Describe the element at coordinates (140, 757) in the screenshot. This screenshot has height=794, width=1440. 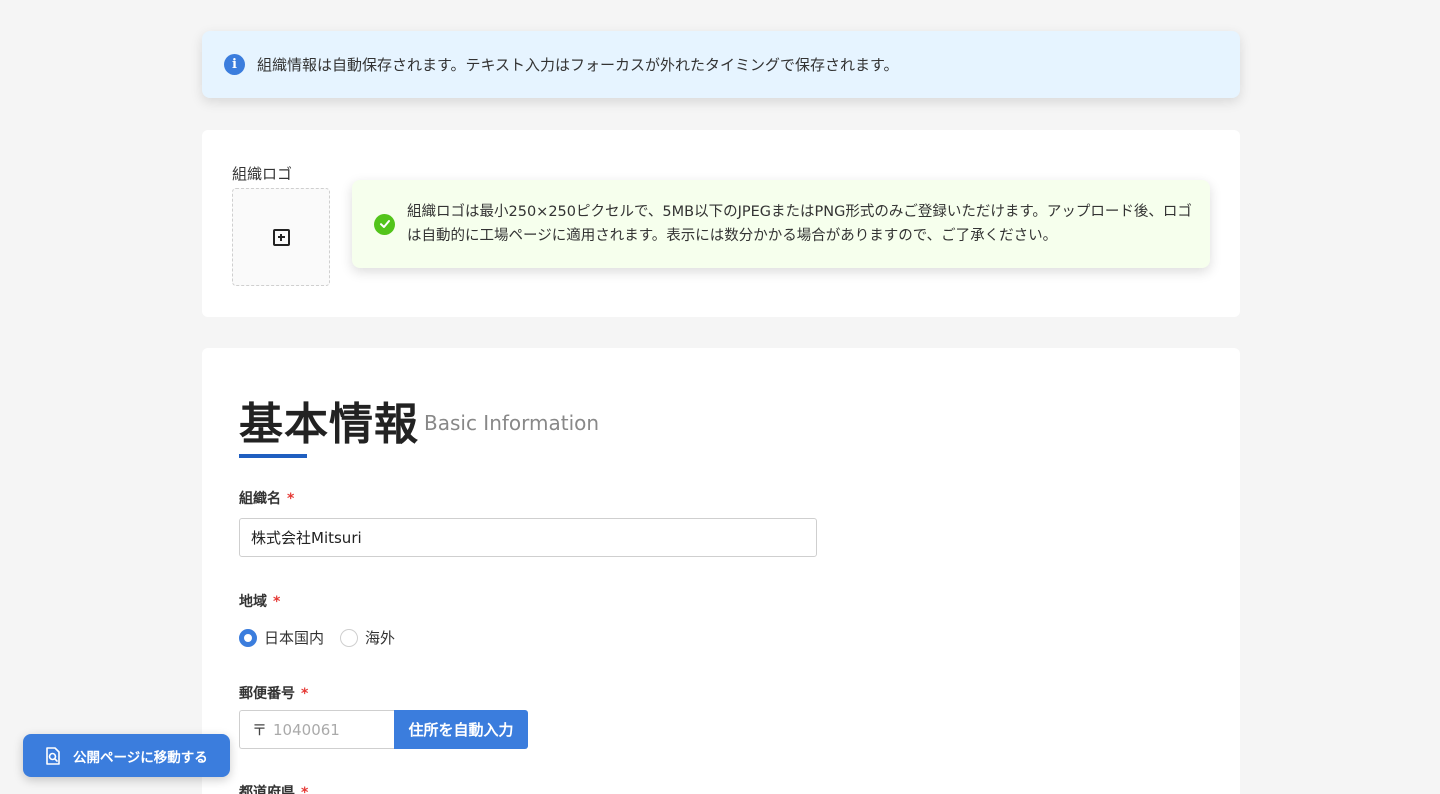
I see `go-to-public-page-label: 公開ページに移動する` at that location.